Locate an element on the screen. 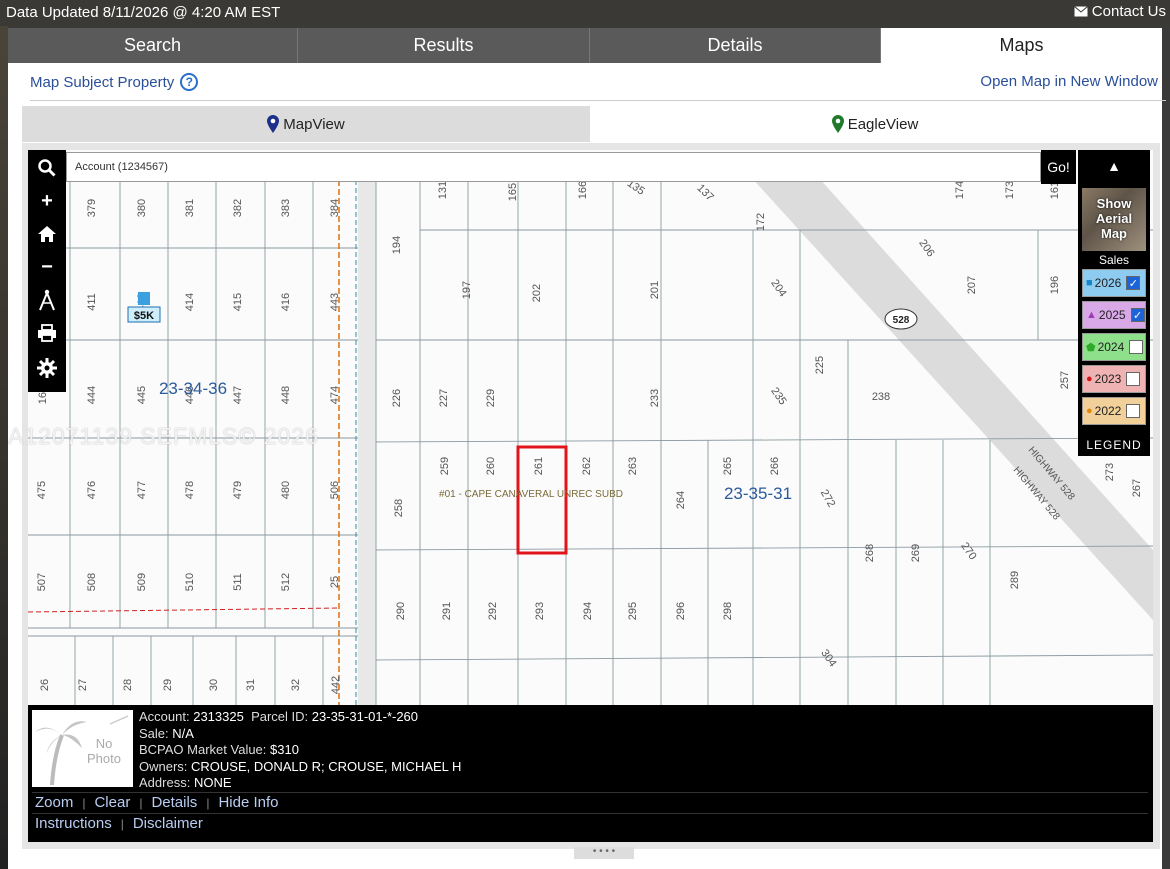  parcel-number-label: 262 is located at coordinates (587, 466).